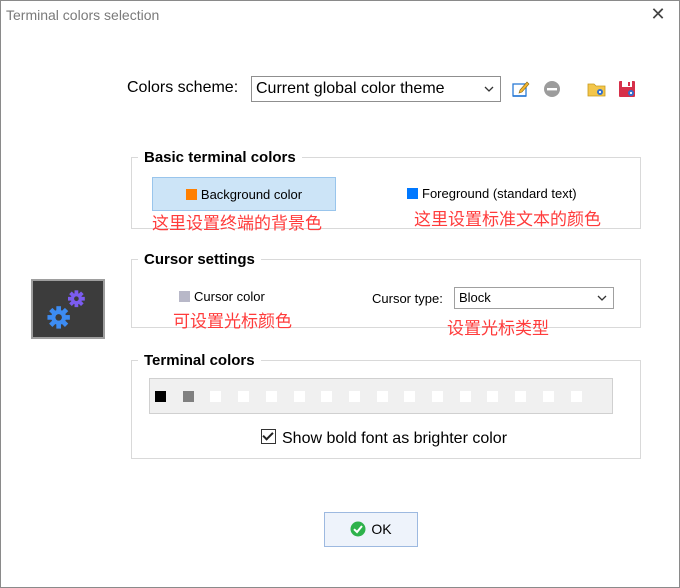 This screenshot has width=680, height=588. What do you see at coordinates (184, 296) in the screenshot?
I see `cursor-color-swatch` at bounding box center [184, 296].